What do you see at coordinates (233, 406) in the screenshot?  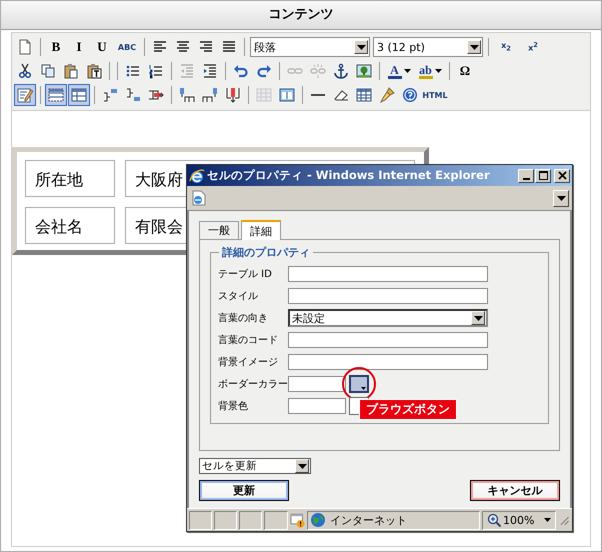 I see `field-label: 背景色` at bounding box center [233, 406].